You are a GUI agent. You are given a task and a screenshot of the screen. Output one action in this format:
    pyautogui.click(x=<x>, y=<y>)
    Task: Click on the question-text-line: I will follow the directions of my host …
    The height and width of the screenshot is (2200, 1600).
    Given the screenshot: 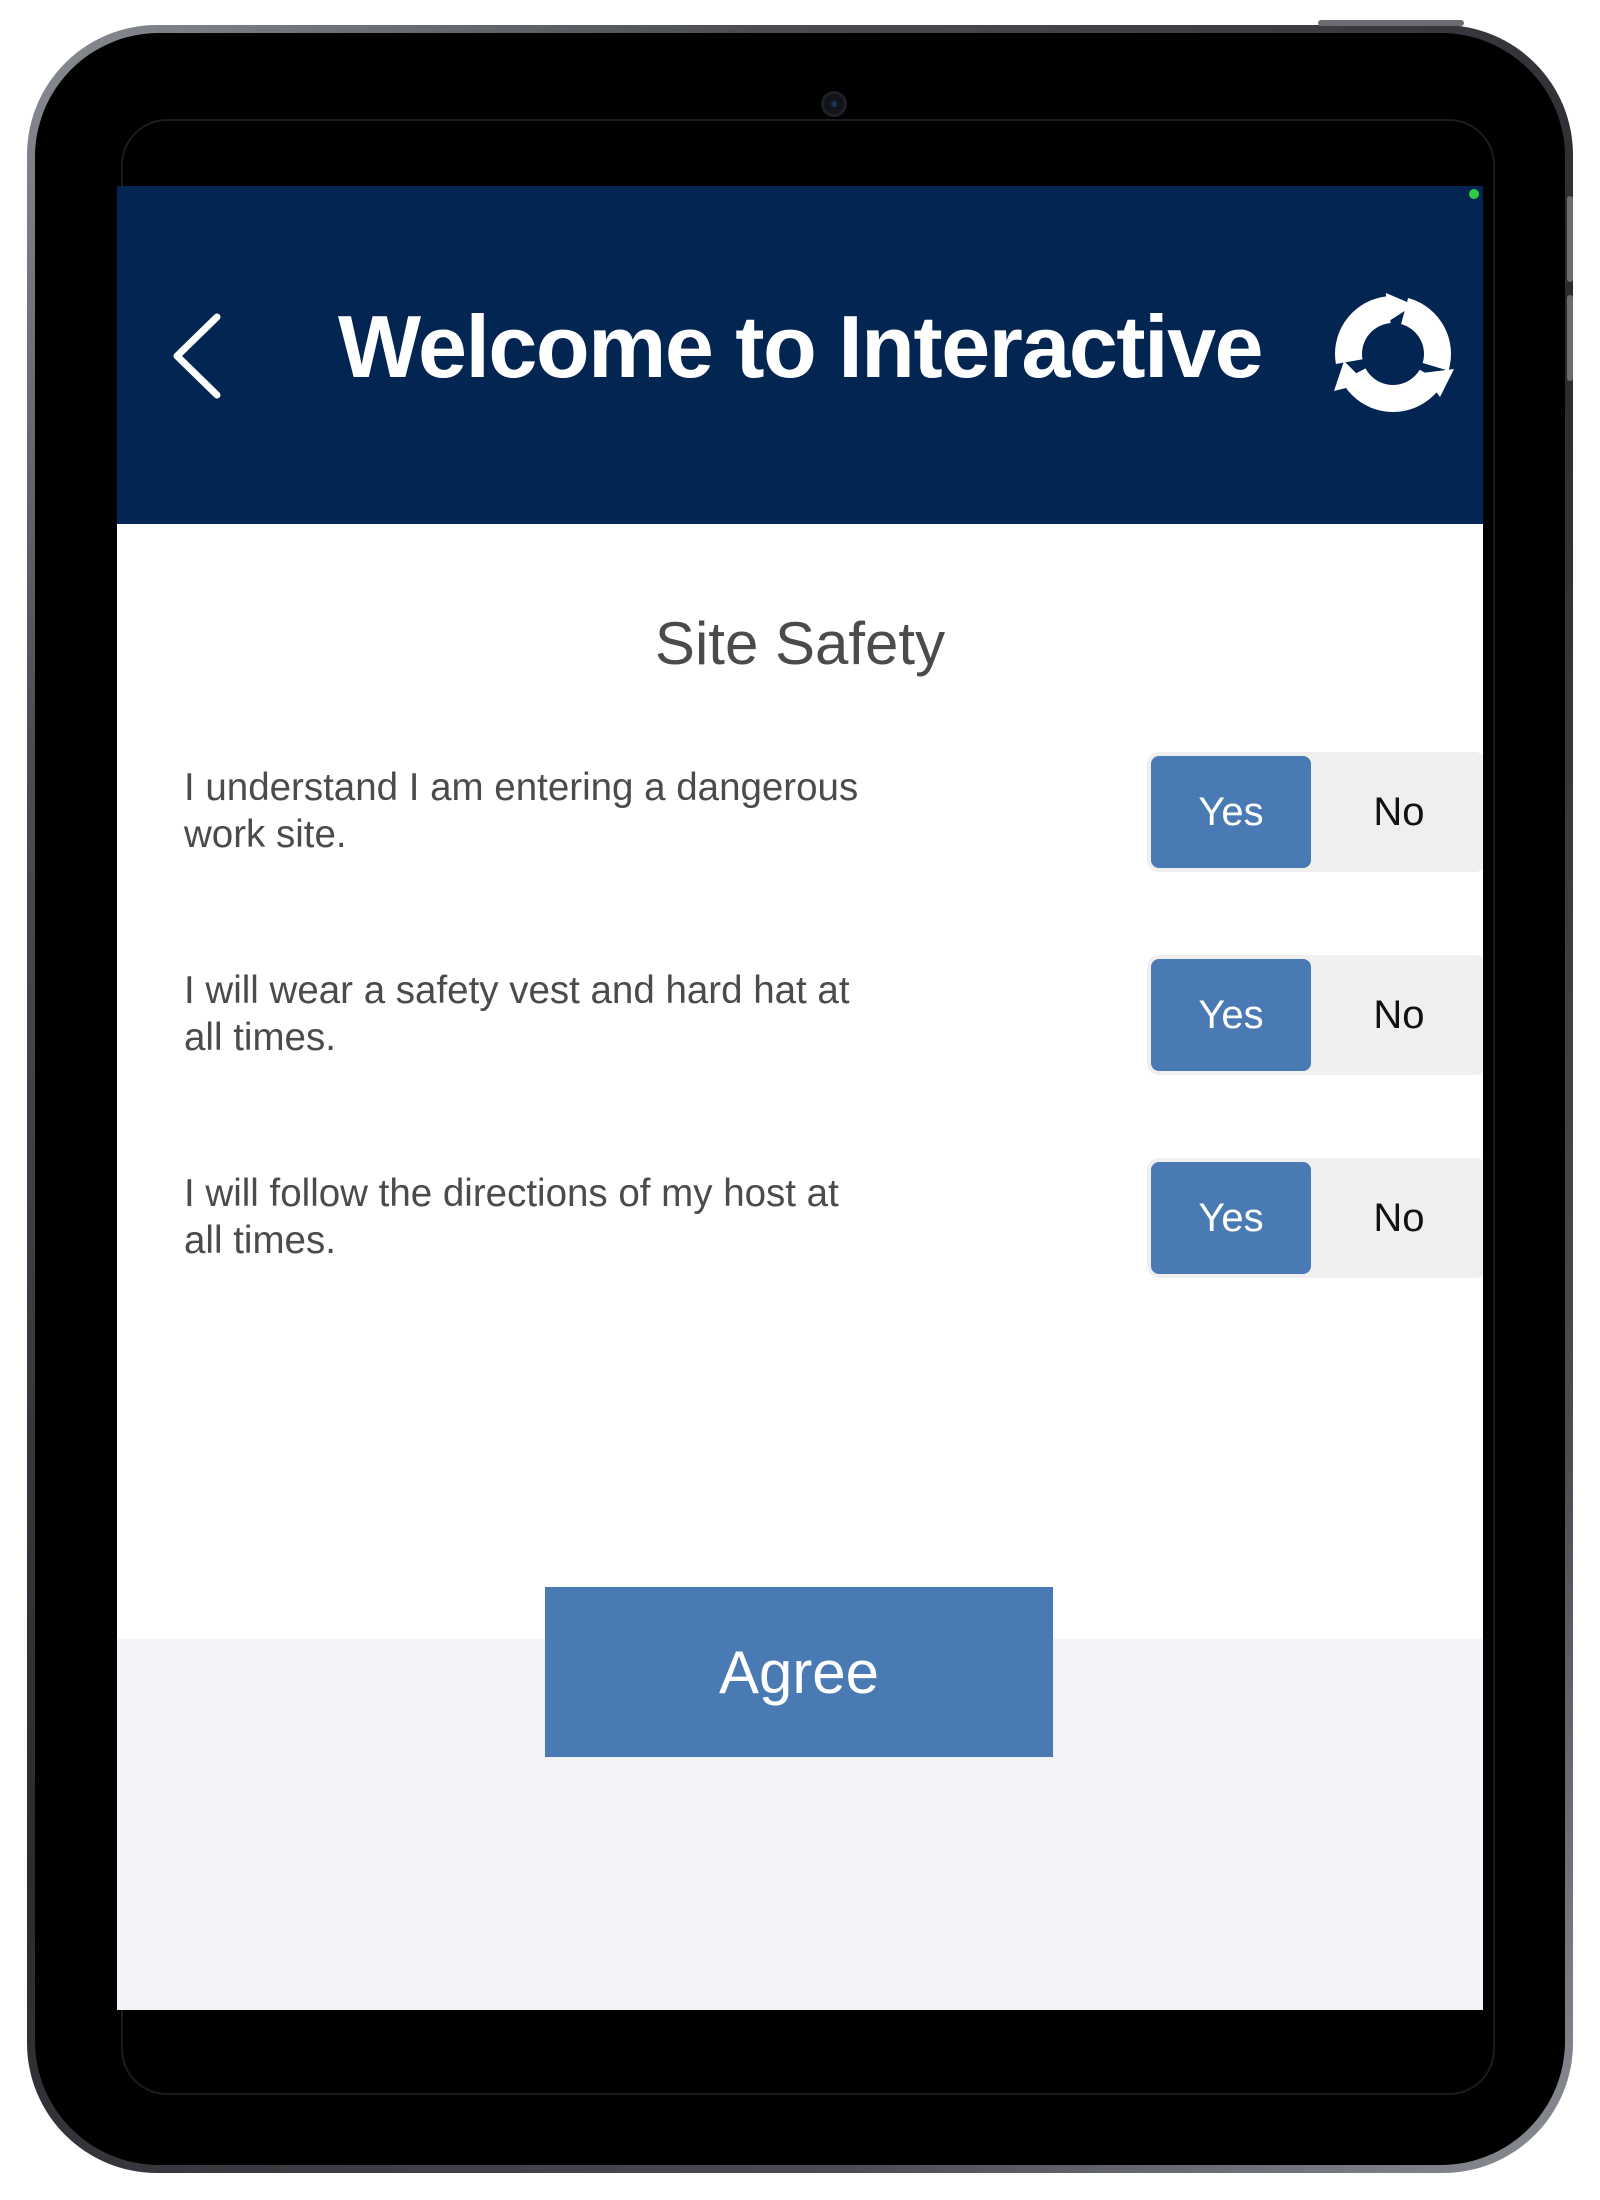 What is the action you would take?
    pyautogui.click(x=511, y=1193)
    